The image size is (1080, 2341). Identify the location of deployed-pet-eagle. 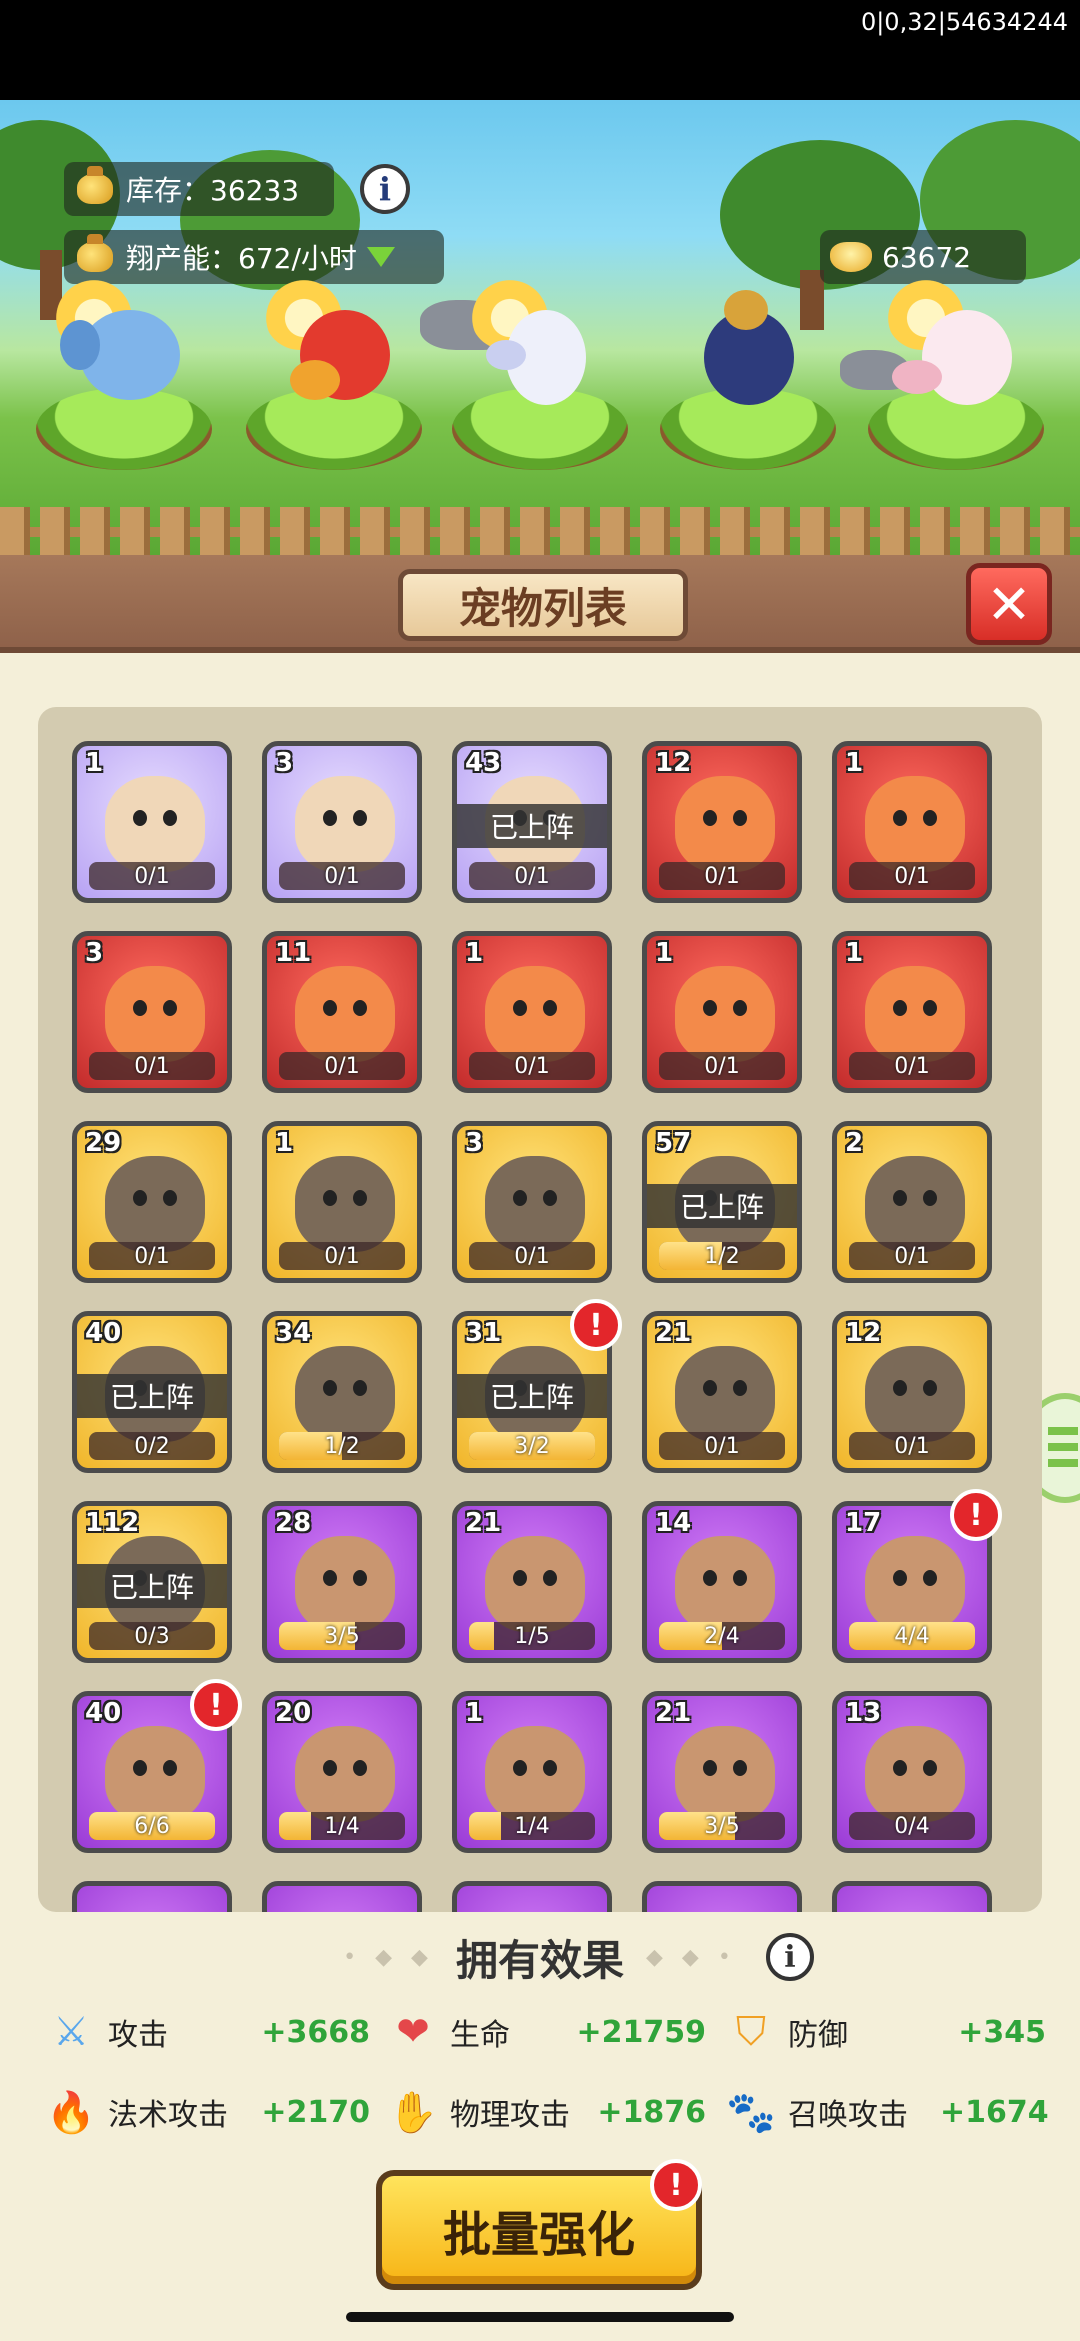
(749, 350).